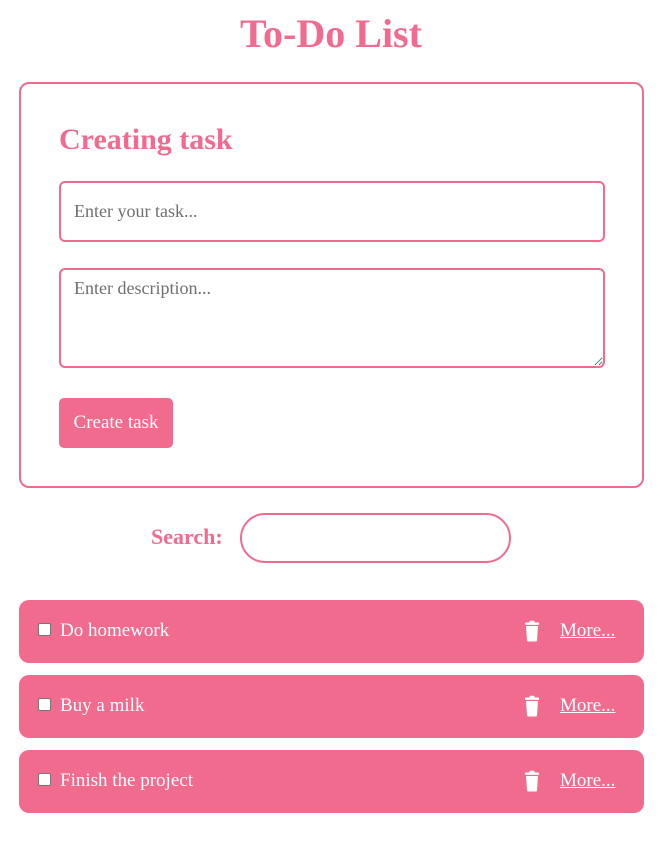  What do you see at coordinates (375, 538) in the screenshot?
I see `search-input` at bounding box center [375, 538].